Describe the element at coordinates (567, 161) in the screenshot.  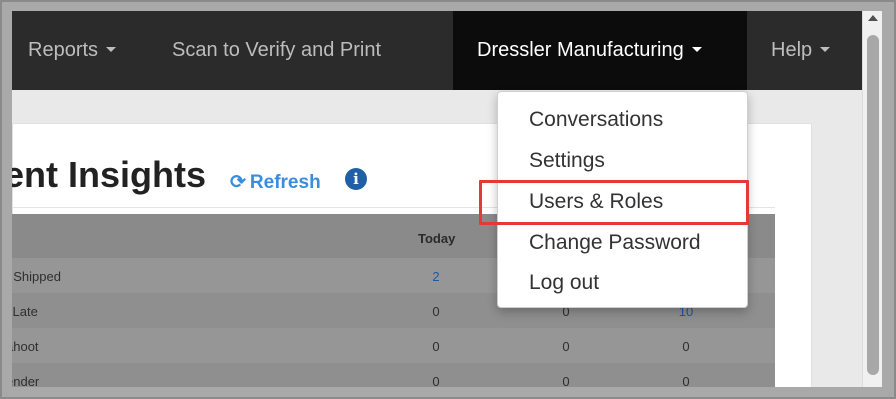
I see `menu-item-settings: Settings` at that location.